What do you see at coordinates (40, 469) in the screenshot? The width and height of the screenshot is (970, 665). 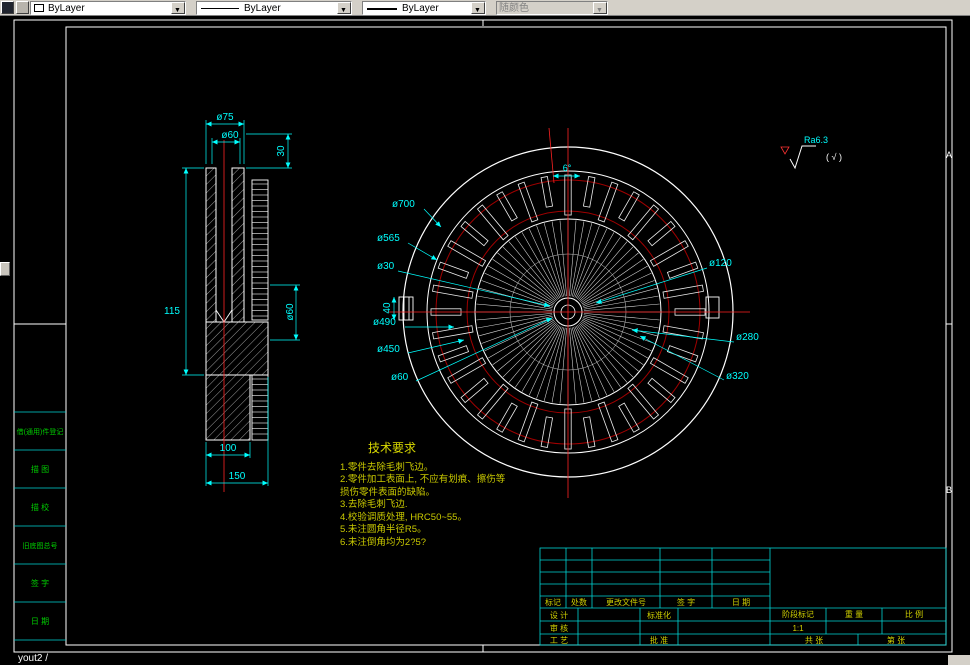 I see `strip-field-label: 描 图` at bounding box center [40, 469].